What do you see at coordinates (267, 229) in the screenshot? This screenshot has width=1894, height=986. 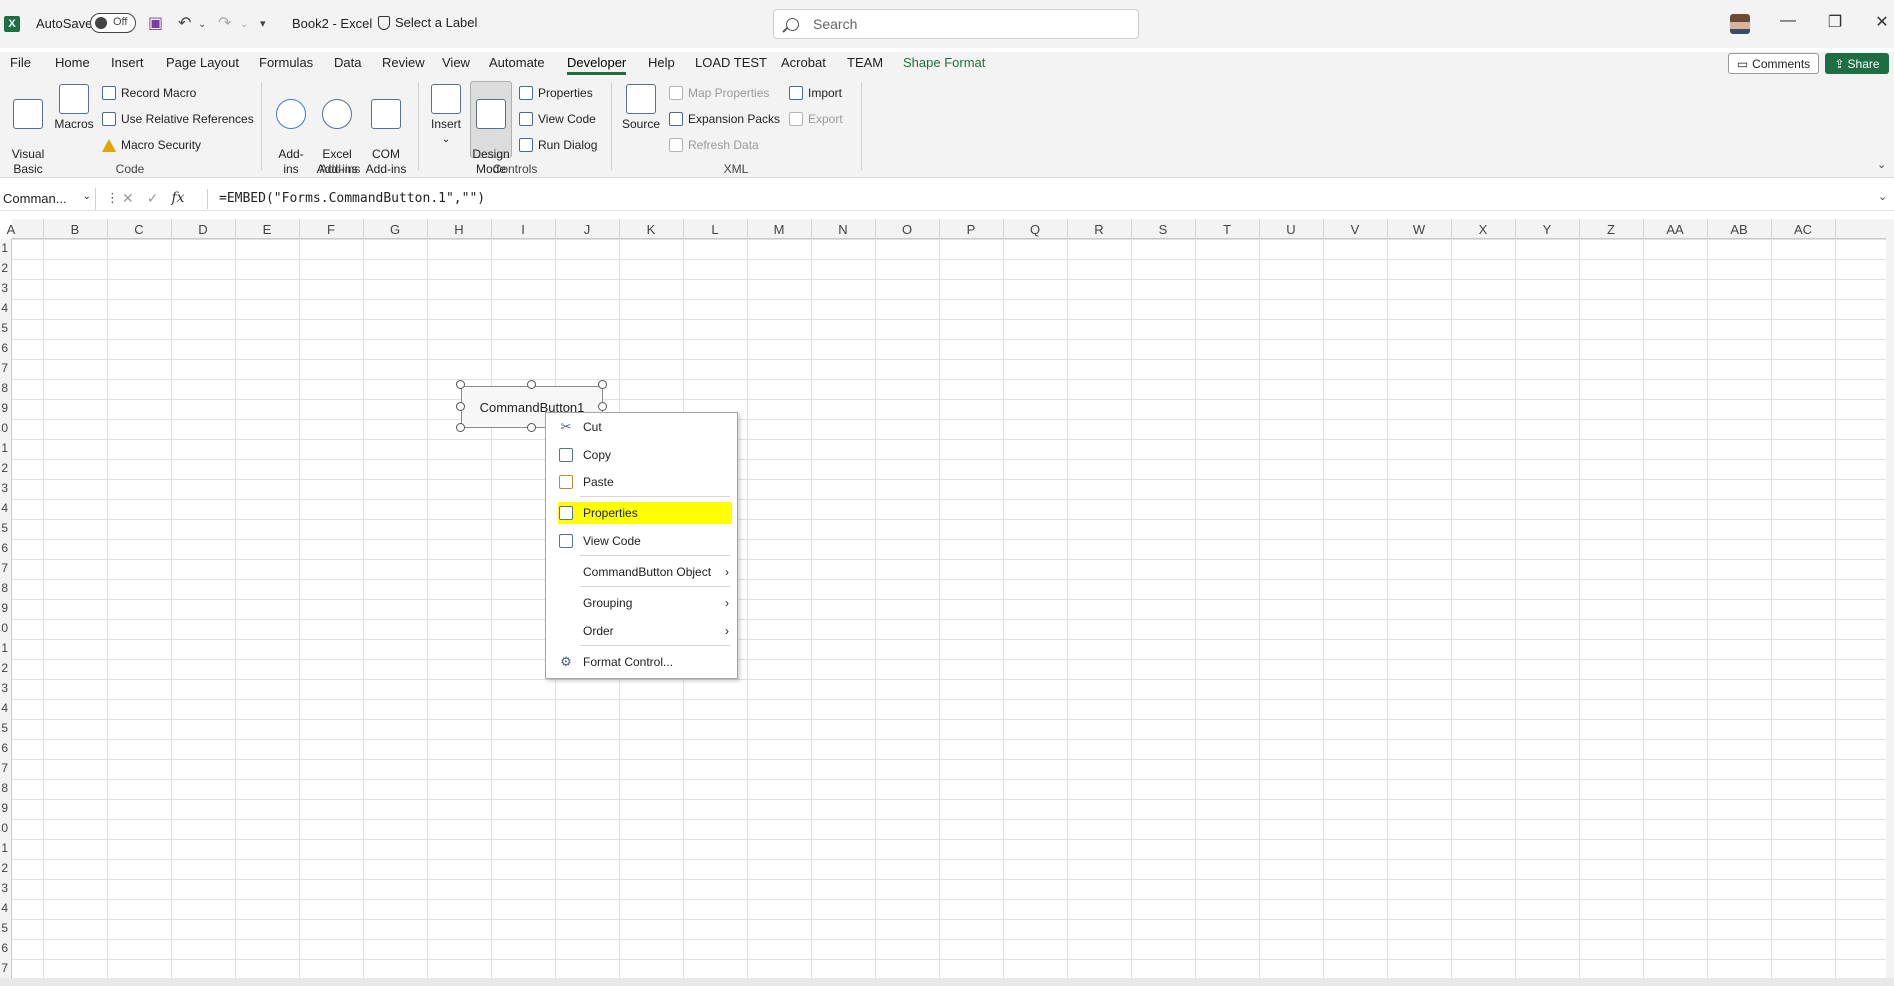 I see `column-header: E` at bounding box center [267, 229].